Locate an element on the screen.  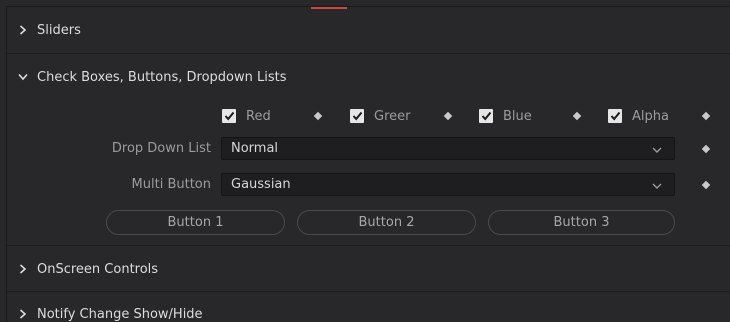
drop-down-list-label: Drop Down List is located at coordinates (161, 148).